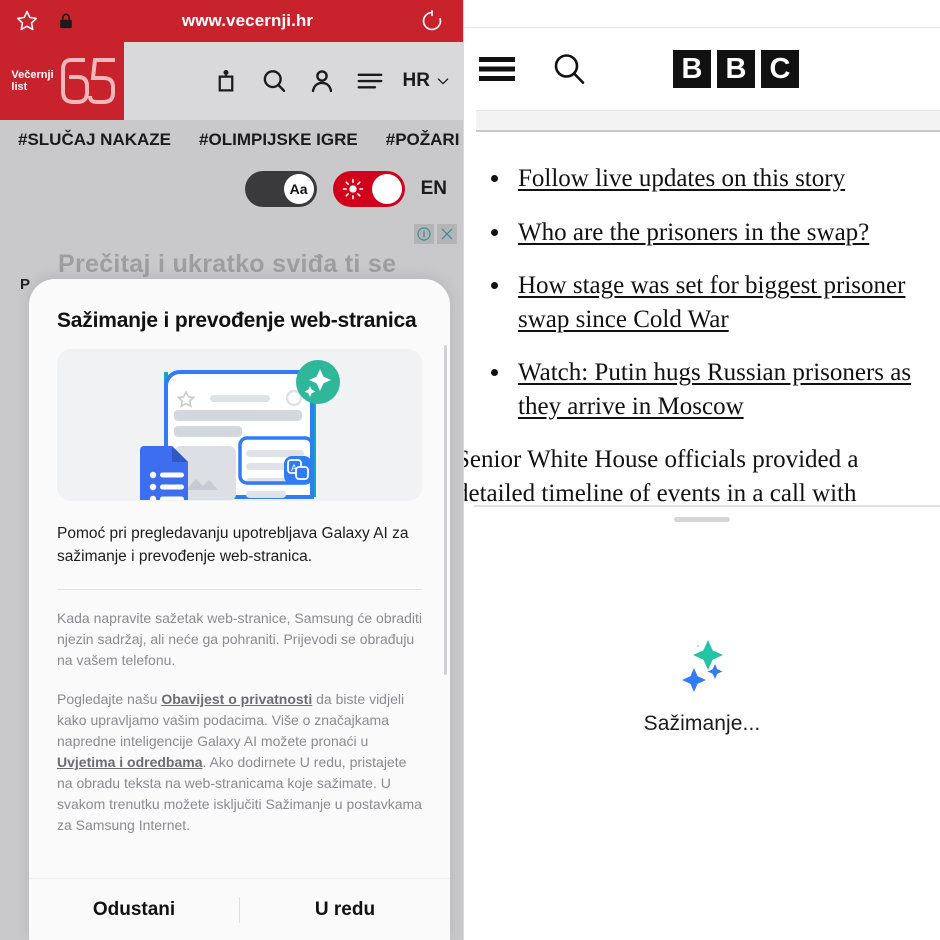  I want to click on language-label: HR, so click(416, 80).